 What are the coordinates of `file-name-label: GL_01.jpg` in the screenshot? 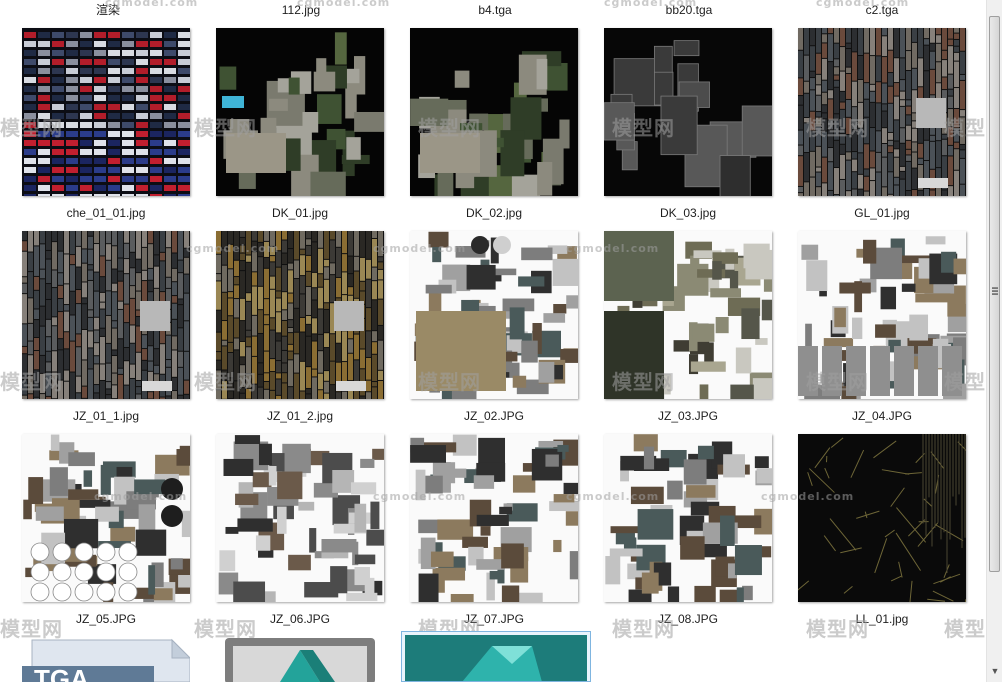 It's located at (882, 213).